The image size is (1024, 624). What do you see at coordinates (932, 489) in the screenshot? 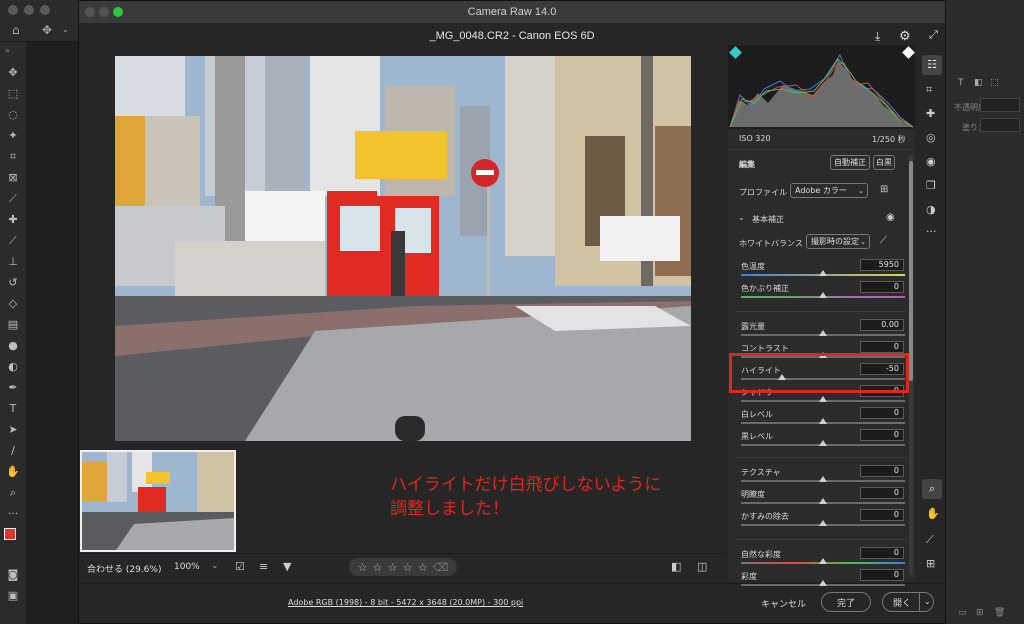
I see `zoom-icon: ⌕` at bounding box center [932, 489].